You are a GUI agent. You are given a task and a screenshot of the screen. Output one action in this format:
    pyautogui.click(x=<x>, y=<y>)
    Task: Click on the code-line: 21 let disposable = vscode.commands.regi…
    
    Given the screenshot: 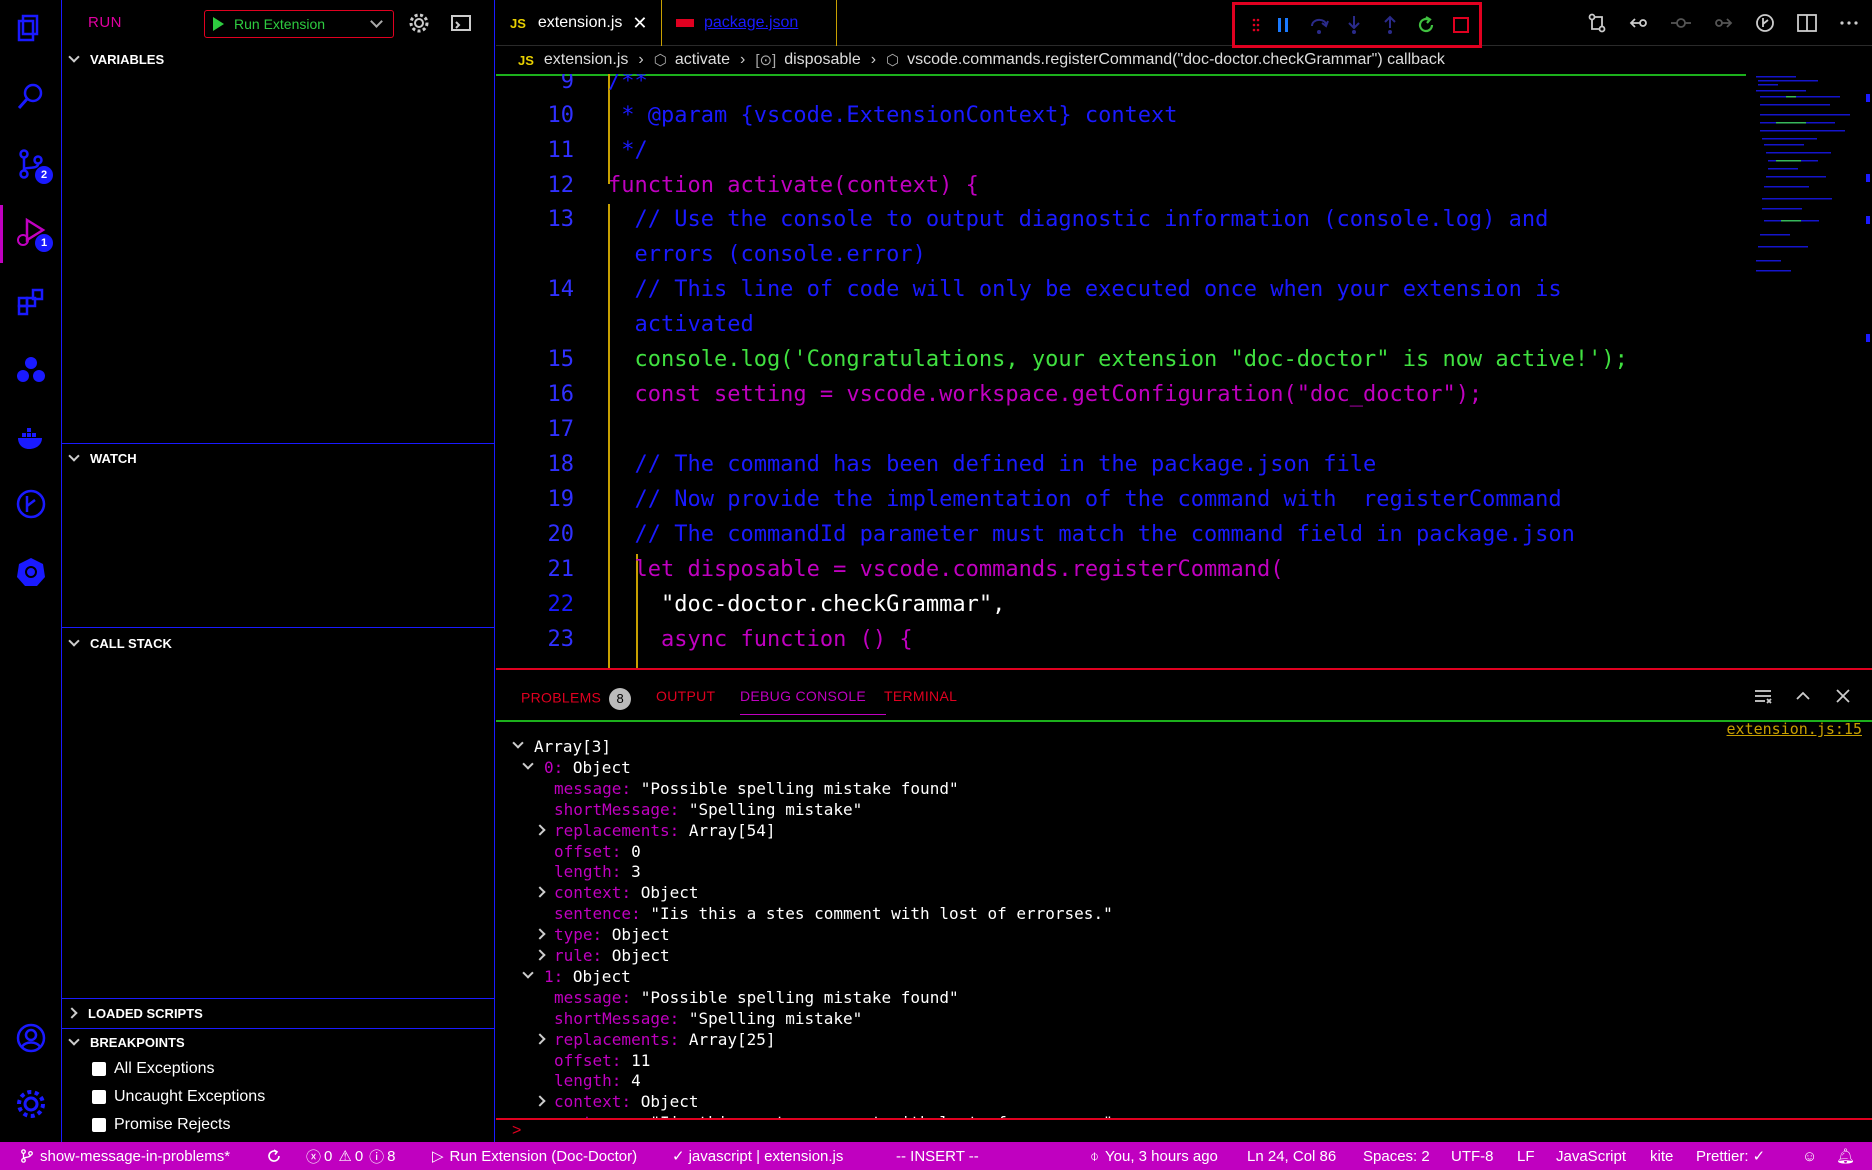 What is the action you would take?
    pyautogui.click(x=1121, y=569)
    